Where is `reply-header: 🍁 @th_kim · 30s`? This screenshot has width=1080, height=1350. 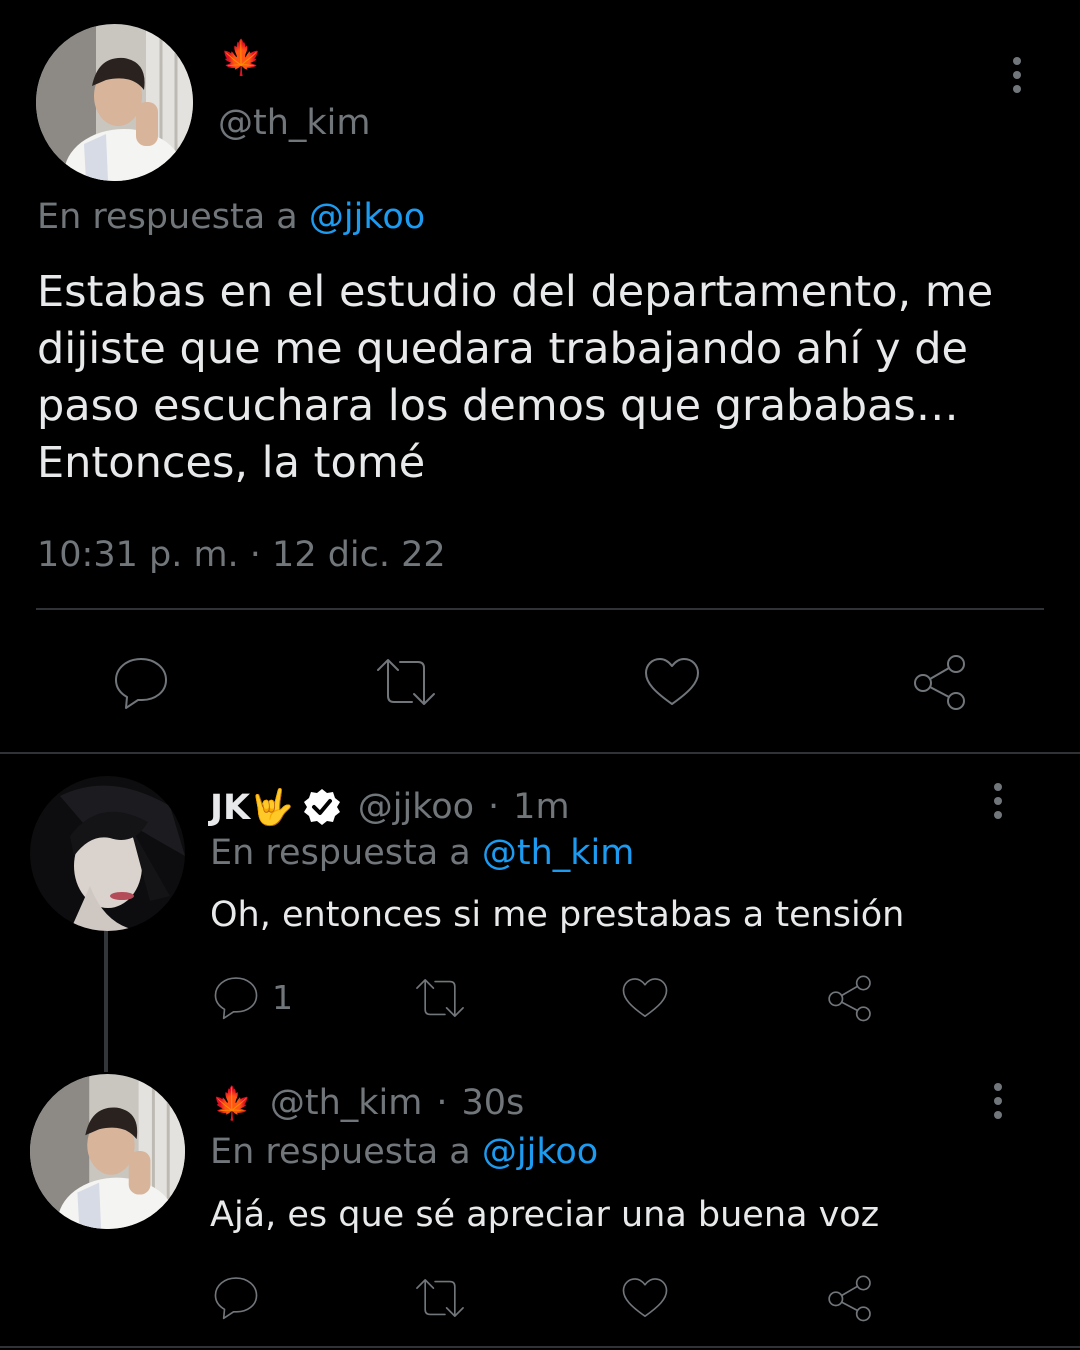
reply-header: 🍁 @th_kim · 30s is located at coordinates (368, 1103).